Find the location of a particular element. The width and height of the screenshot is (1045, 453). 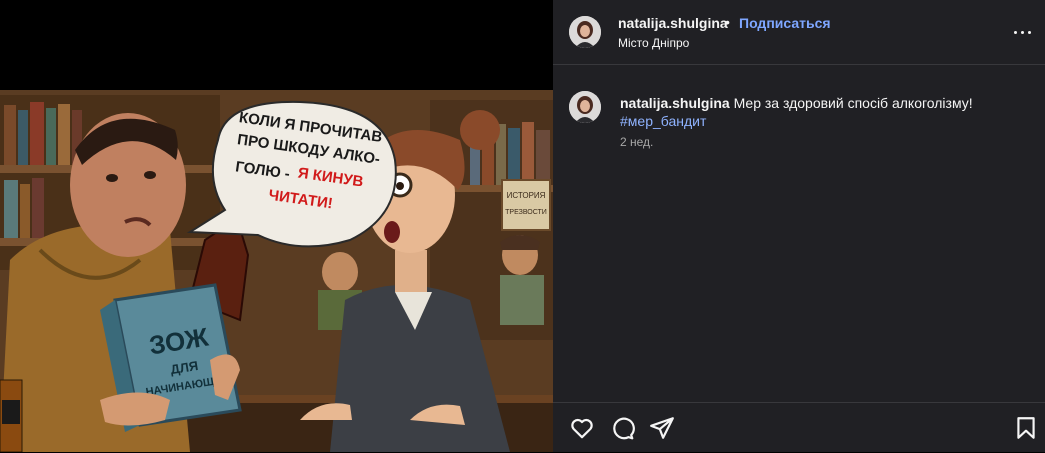

author-avatar is located at coordinates (585, 32).